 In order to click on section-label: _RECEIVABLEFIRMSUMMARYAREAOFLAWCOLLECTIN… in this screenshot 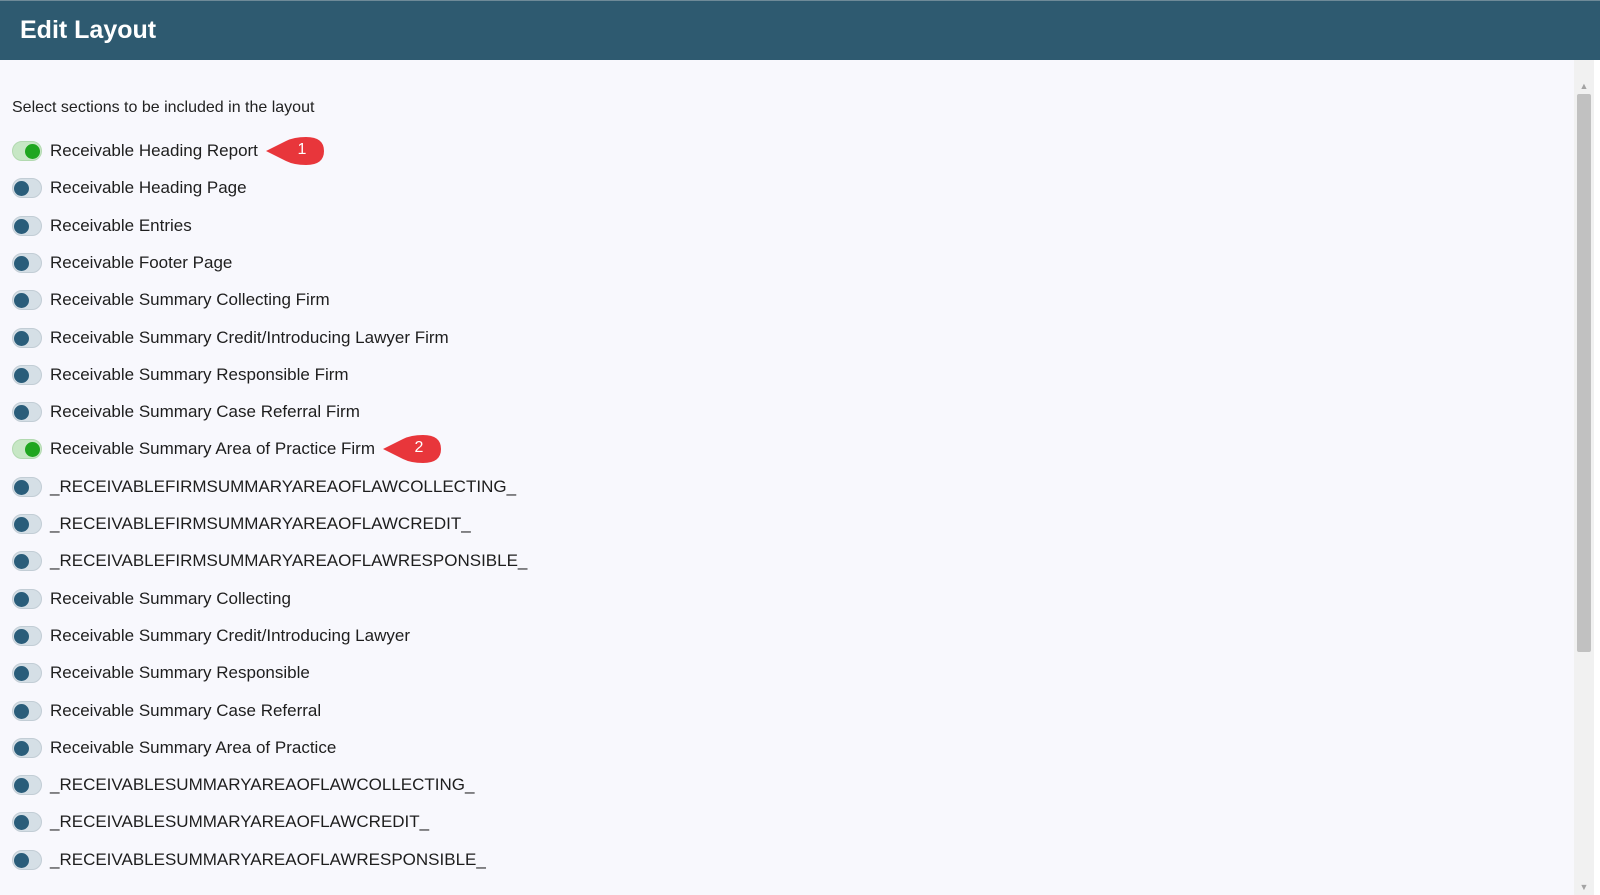, I will do `click(283, 486)`.